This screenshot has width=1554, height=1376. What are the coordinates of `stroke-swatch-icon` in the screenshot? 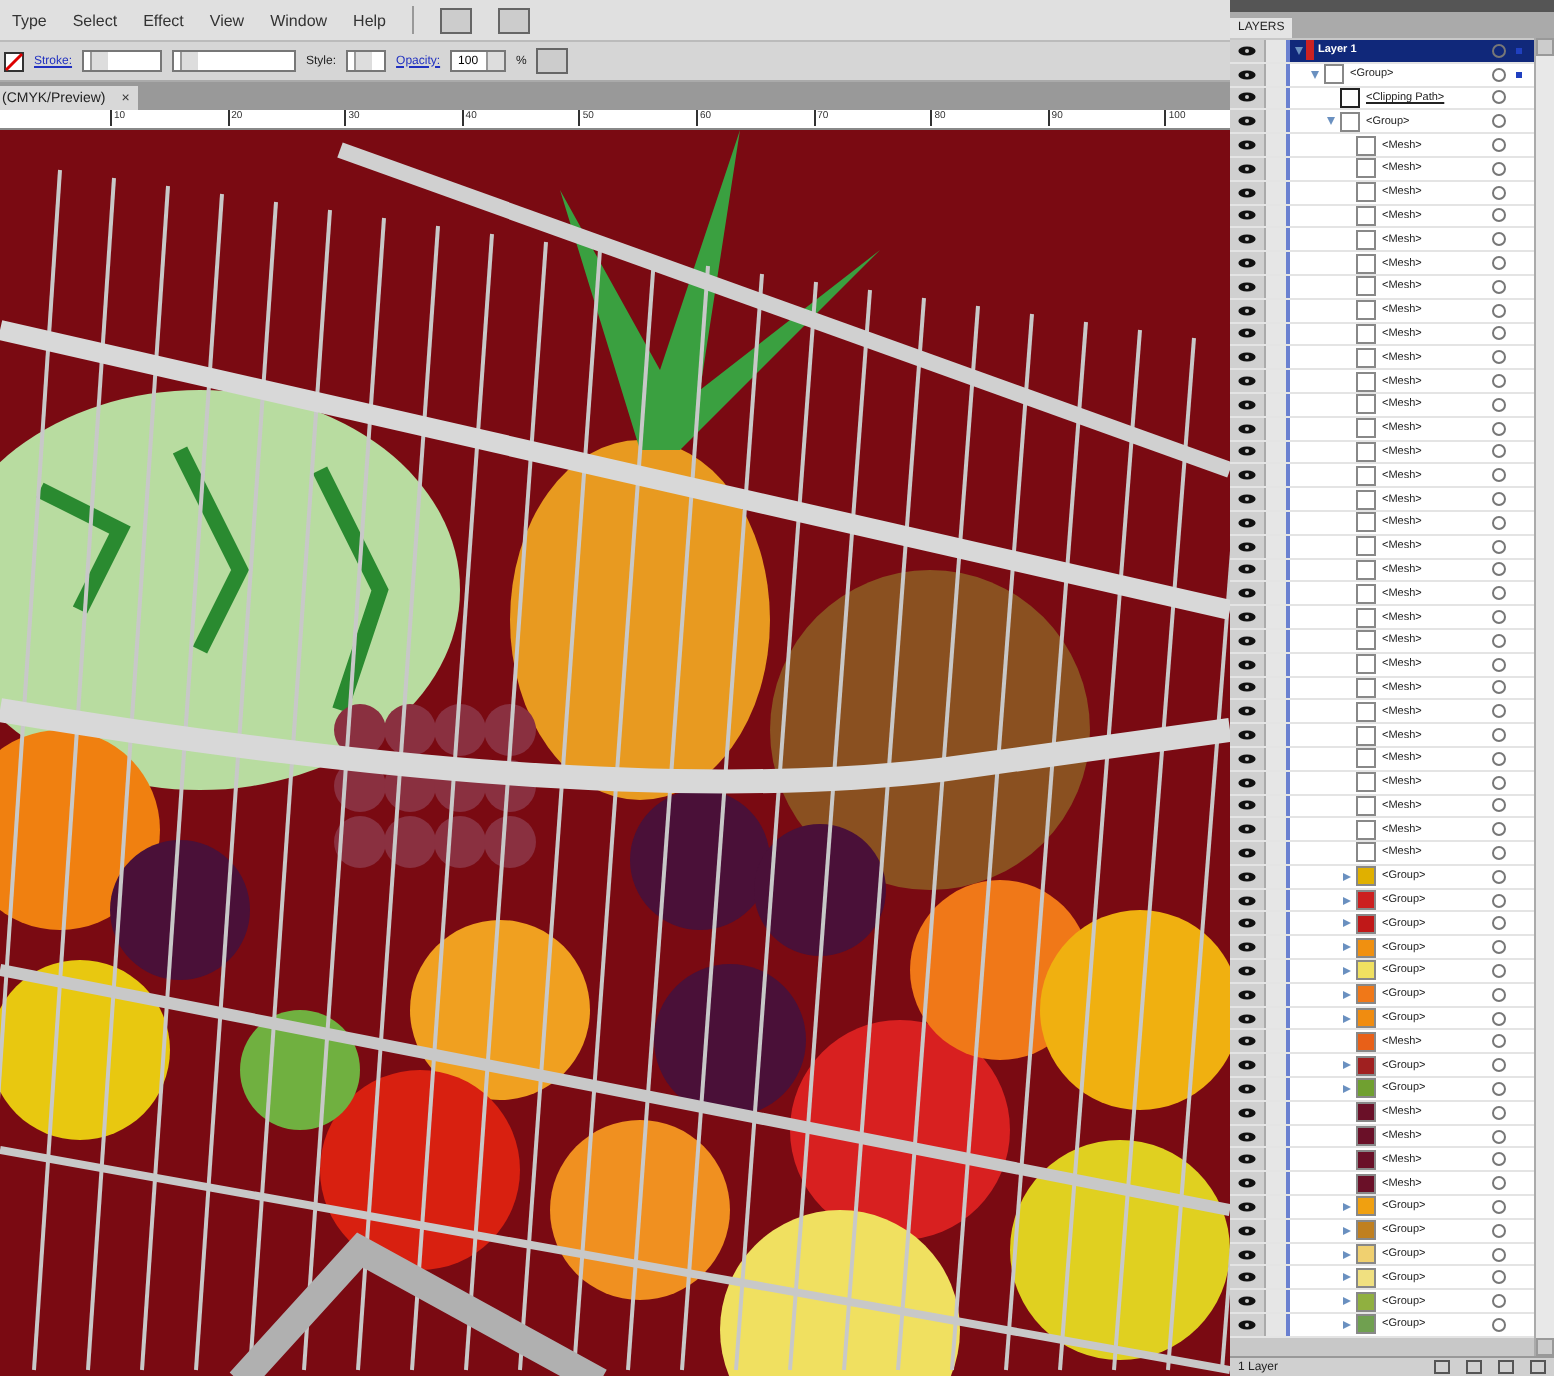 It's located at (14, 61).